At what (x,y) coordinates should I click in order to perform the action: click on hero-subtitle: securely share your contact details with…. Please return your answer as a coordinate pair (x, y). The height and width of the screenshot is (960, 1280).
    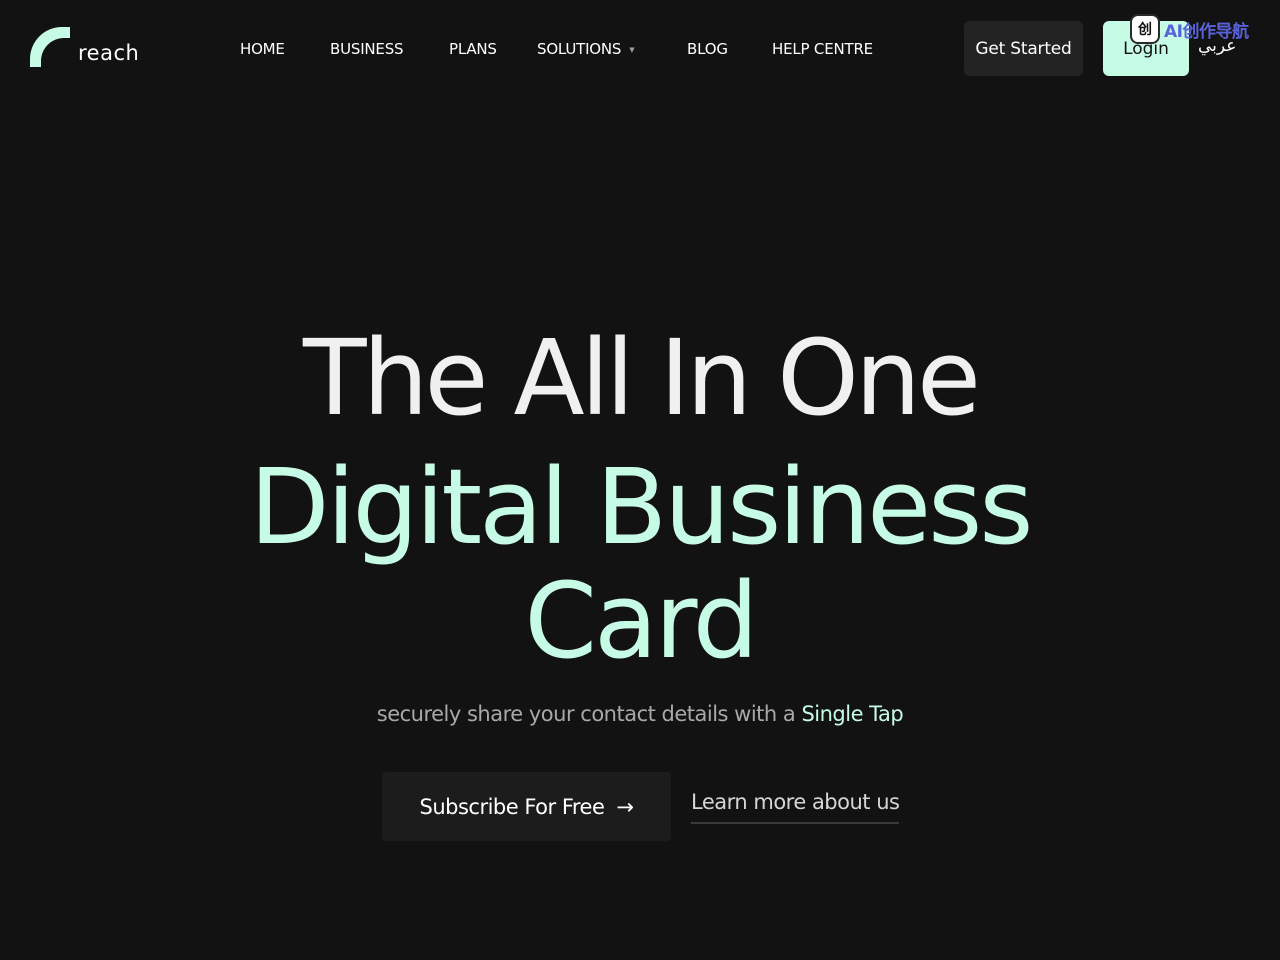
    Looking at the image, I should click on (640, 714).